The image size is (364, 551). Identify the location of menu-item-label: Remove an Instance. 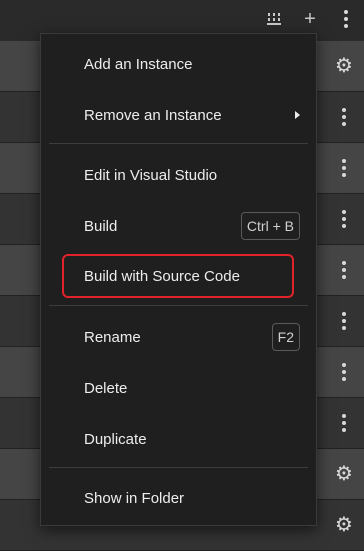
(153, 115).